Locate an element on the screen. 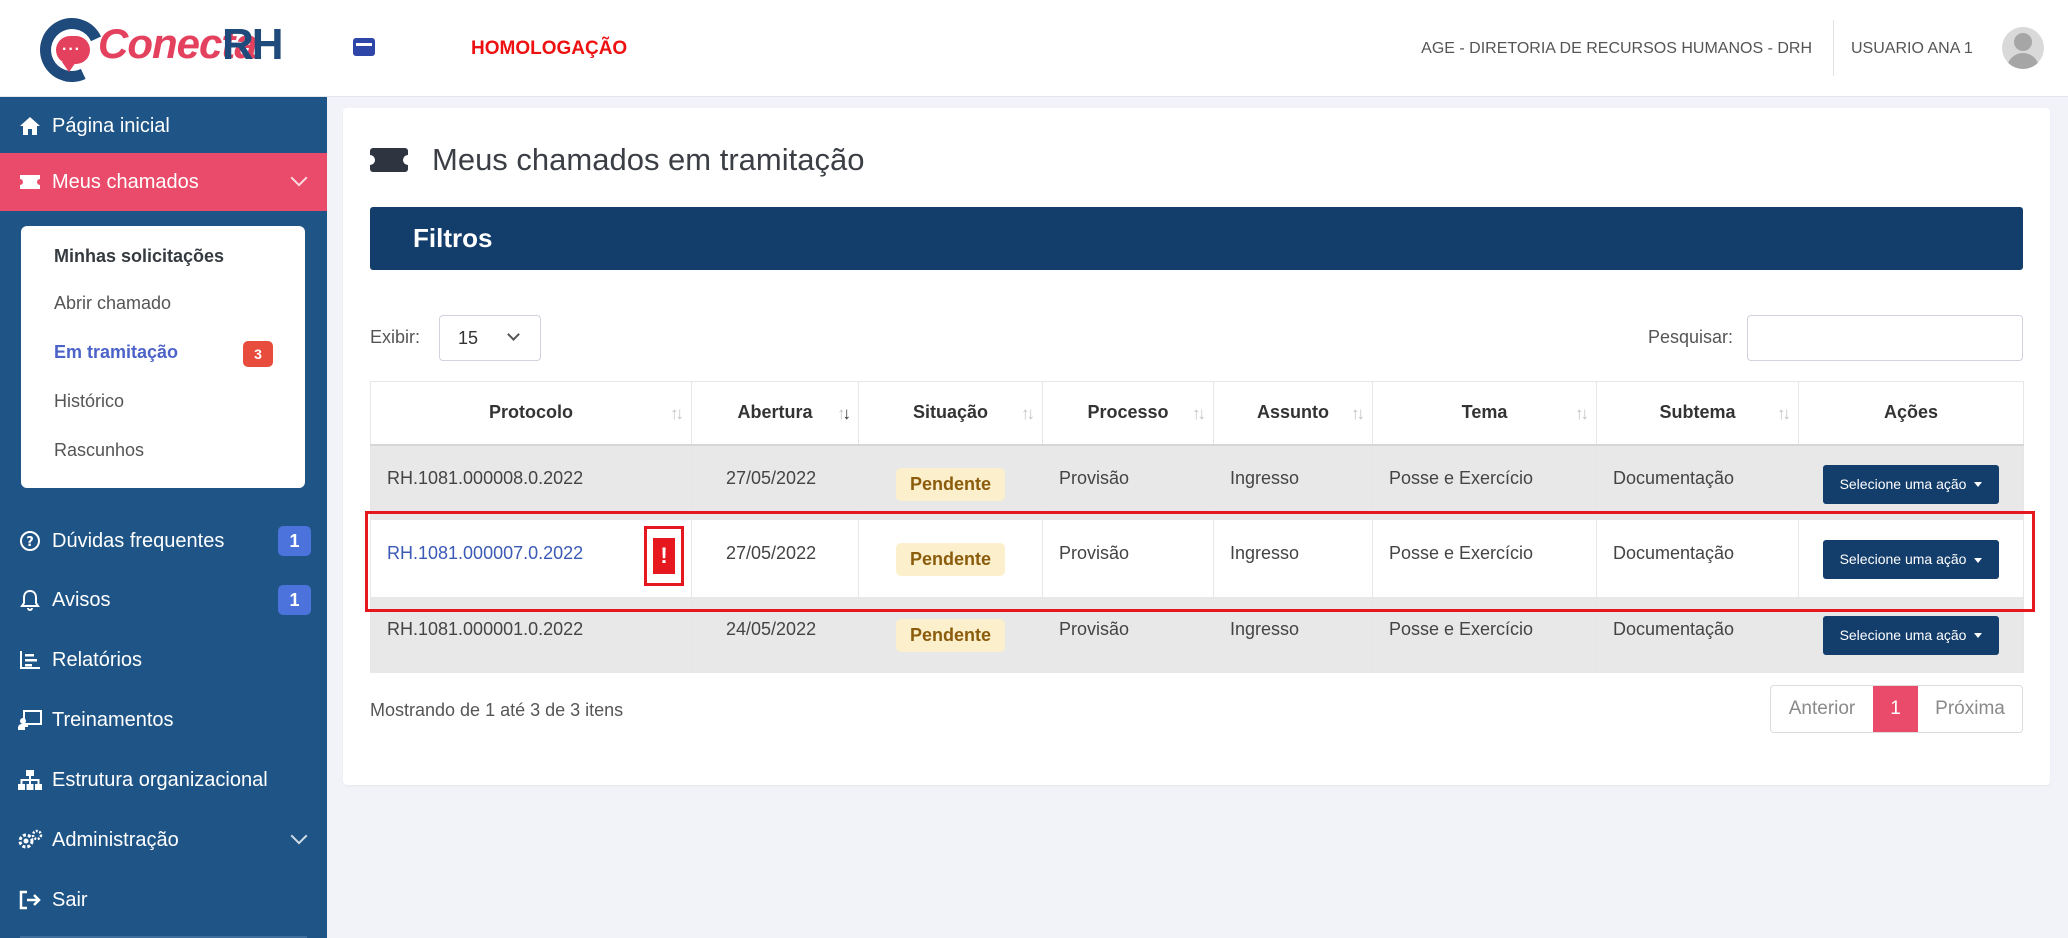 The height and width of the screenshot is (938, 2068). column-header-assunto: Assunto ↑↓ is located at coordinates (1293, 413).